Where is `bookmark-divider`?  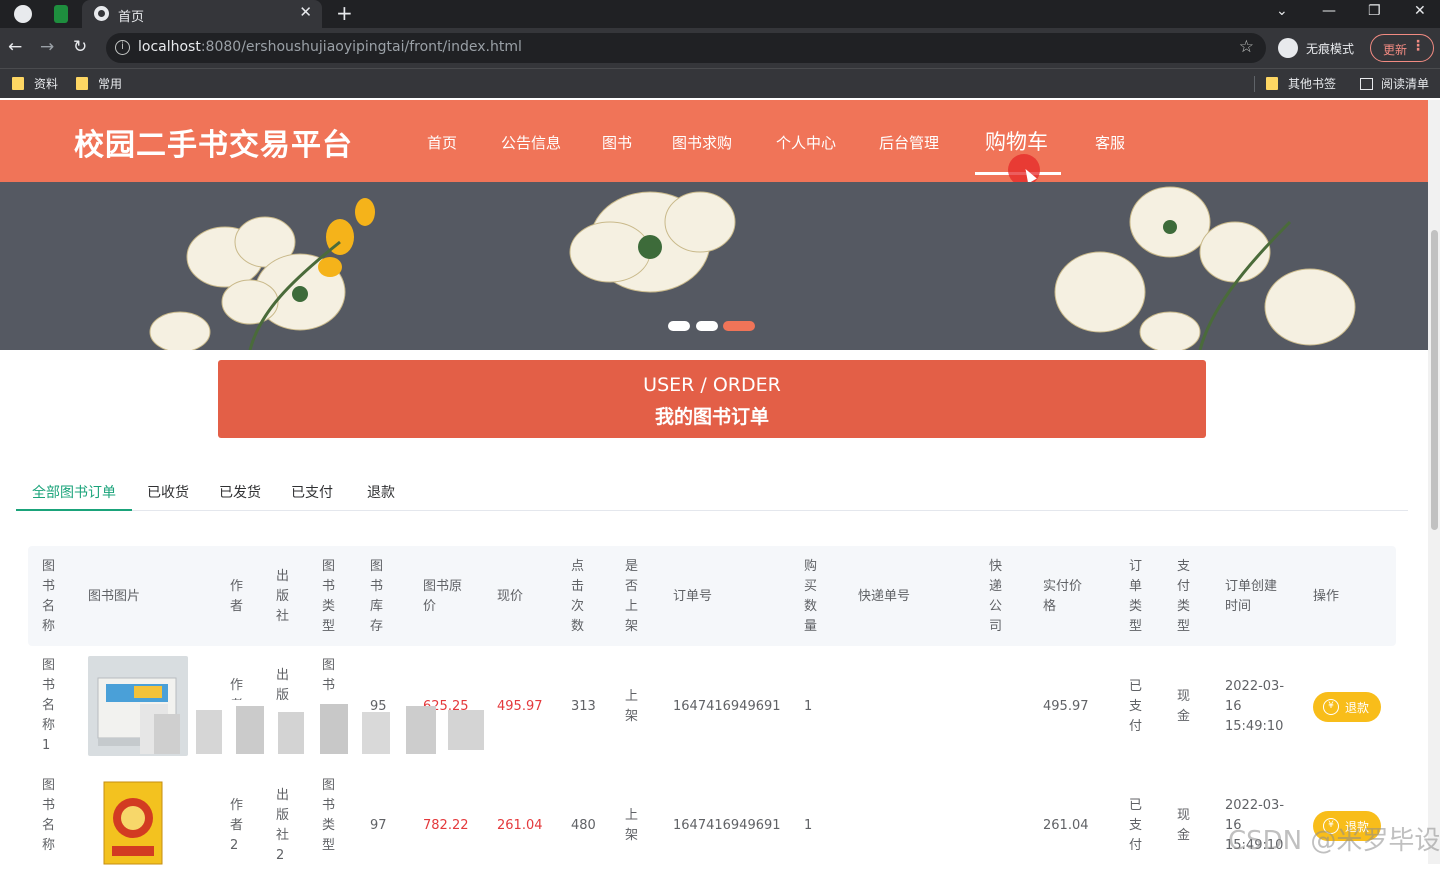 bookmark-divider is located at coordinates (1254, 84).